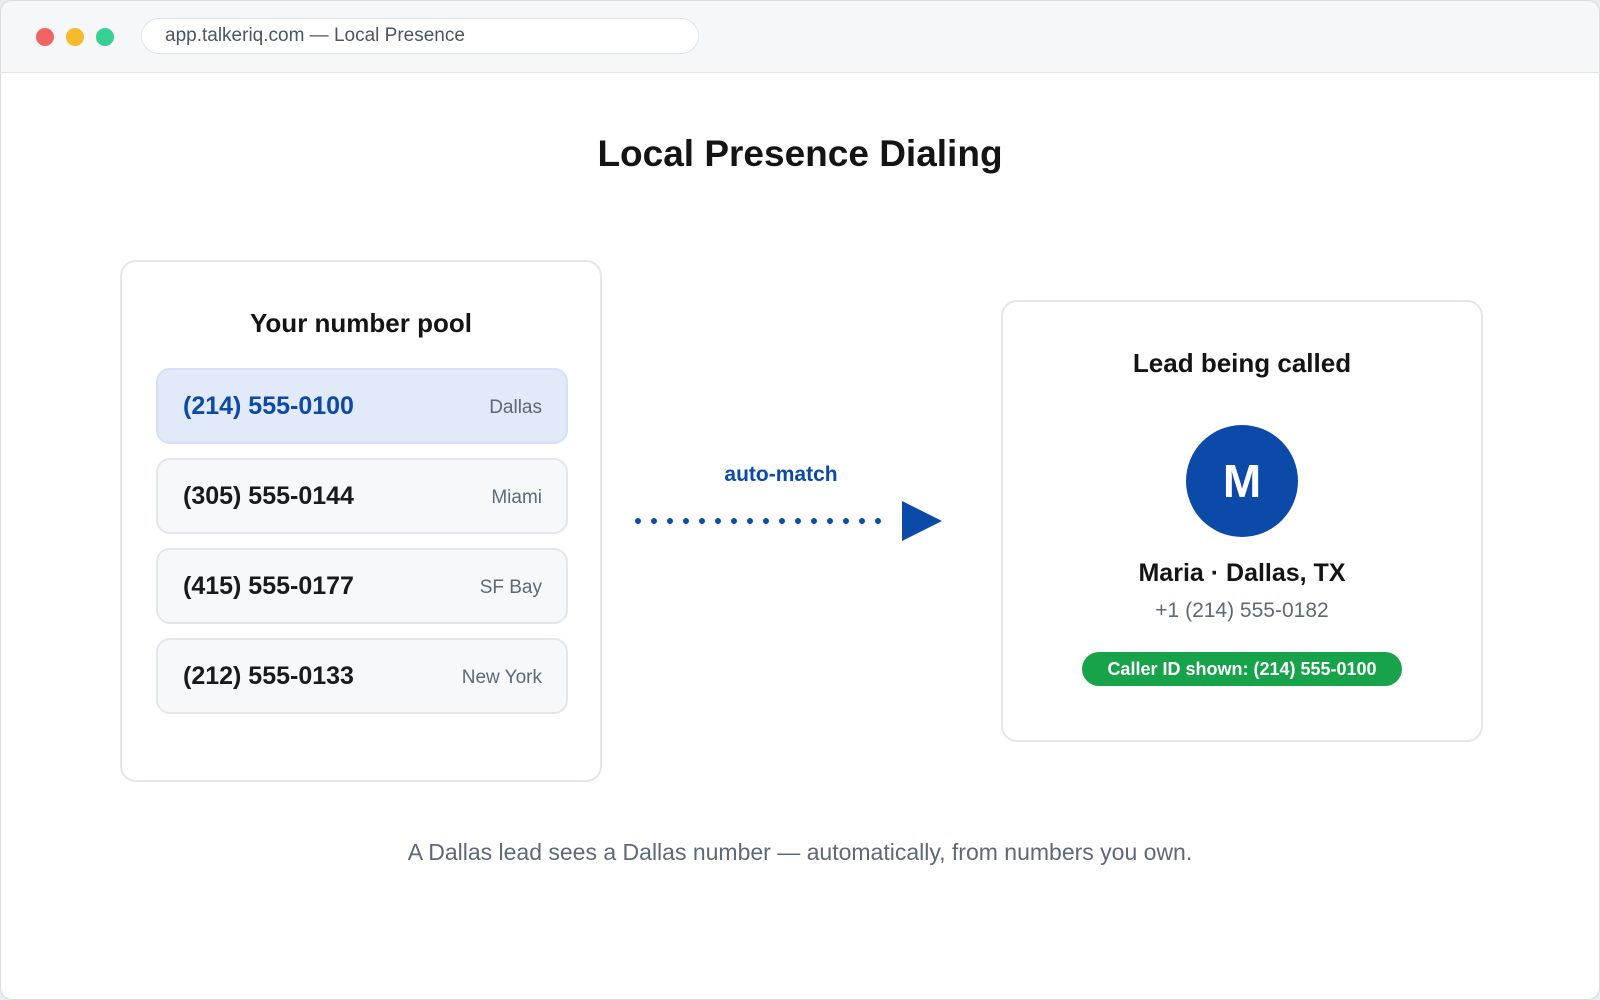 The height and width of the screenshot is (1000, 1600). Describe the element at coordinates (362, 676) in the screenshot. I see `number-row-new-york: (212) 555-0133 New York` at that location.